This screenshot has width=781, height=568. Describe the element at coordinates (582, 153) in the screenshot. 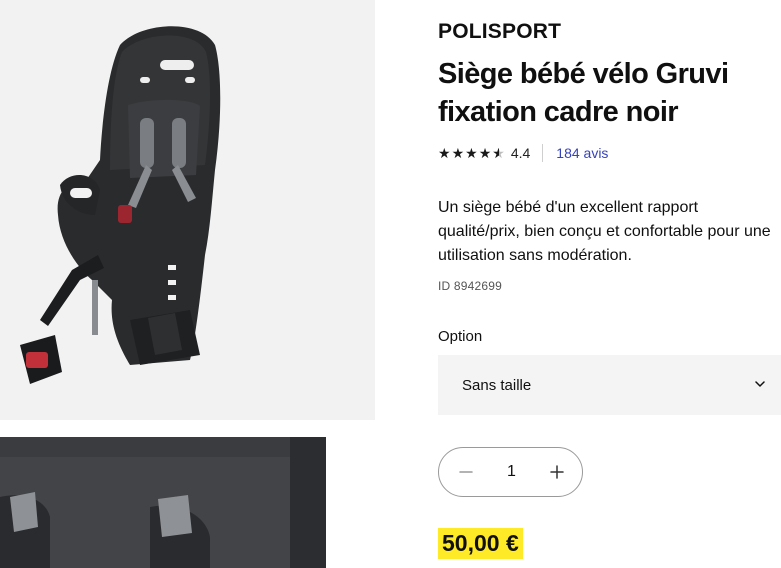

I see `reviews-link: 184 avis` at that location.